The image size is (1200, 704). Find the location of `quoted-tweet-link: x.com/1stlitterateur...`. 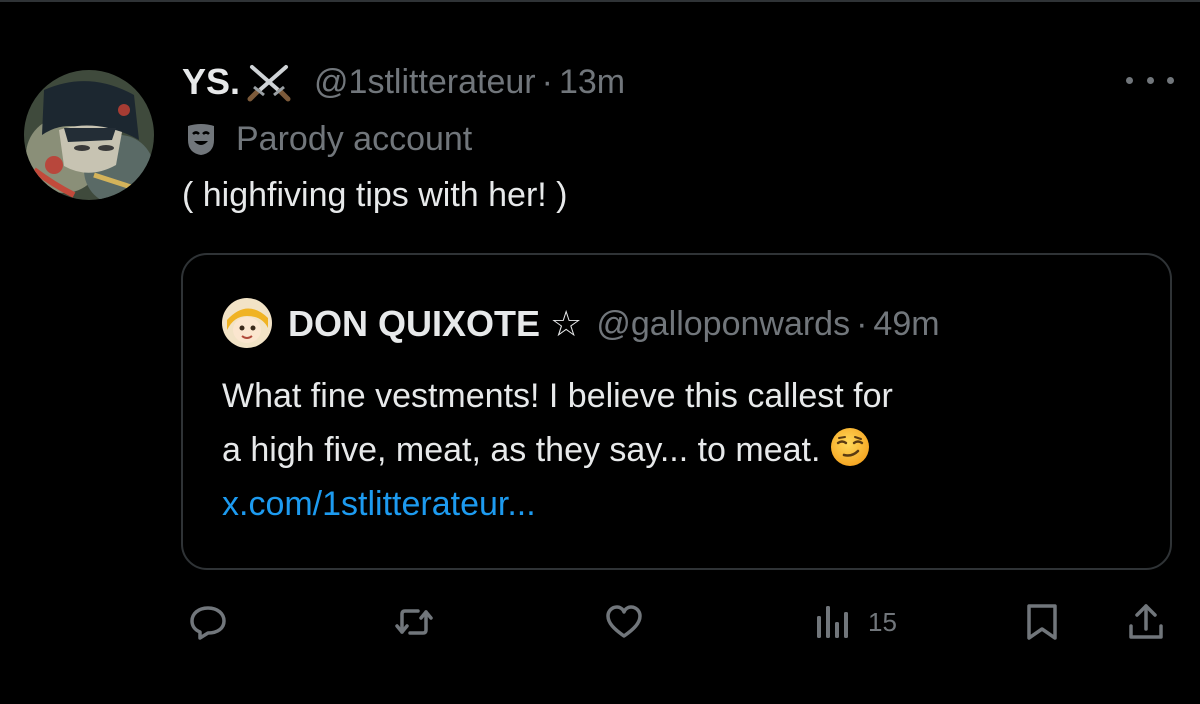

quoted-tweet-link: x.com/1stlitterateur... is located at coordinates (379, 504).